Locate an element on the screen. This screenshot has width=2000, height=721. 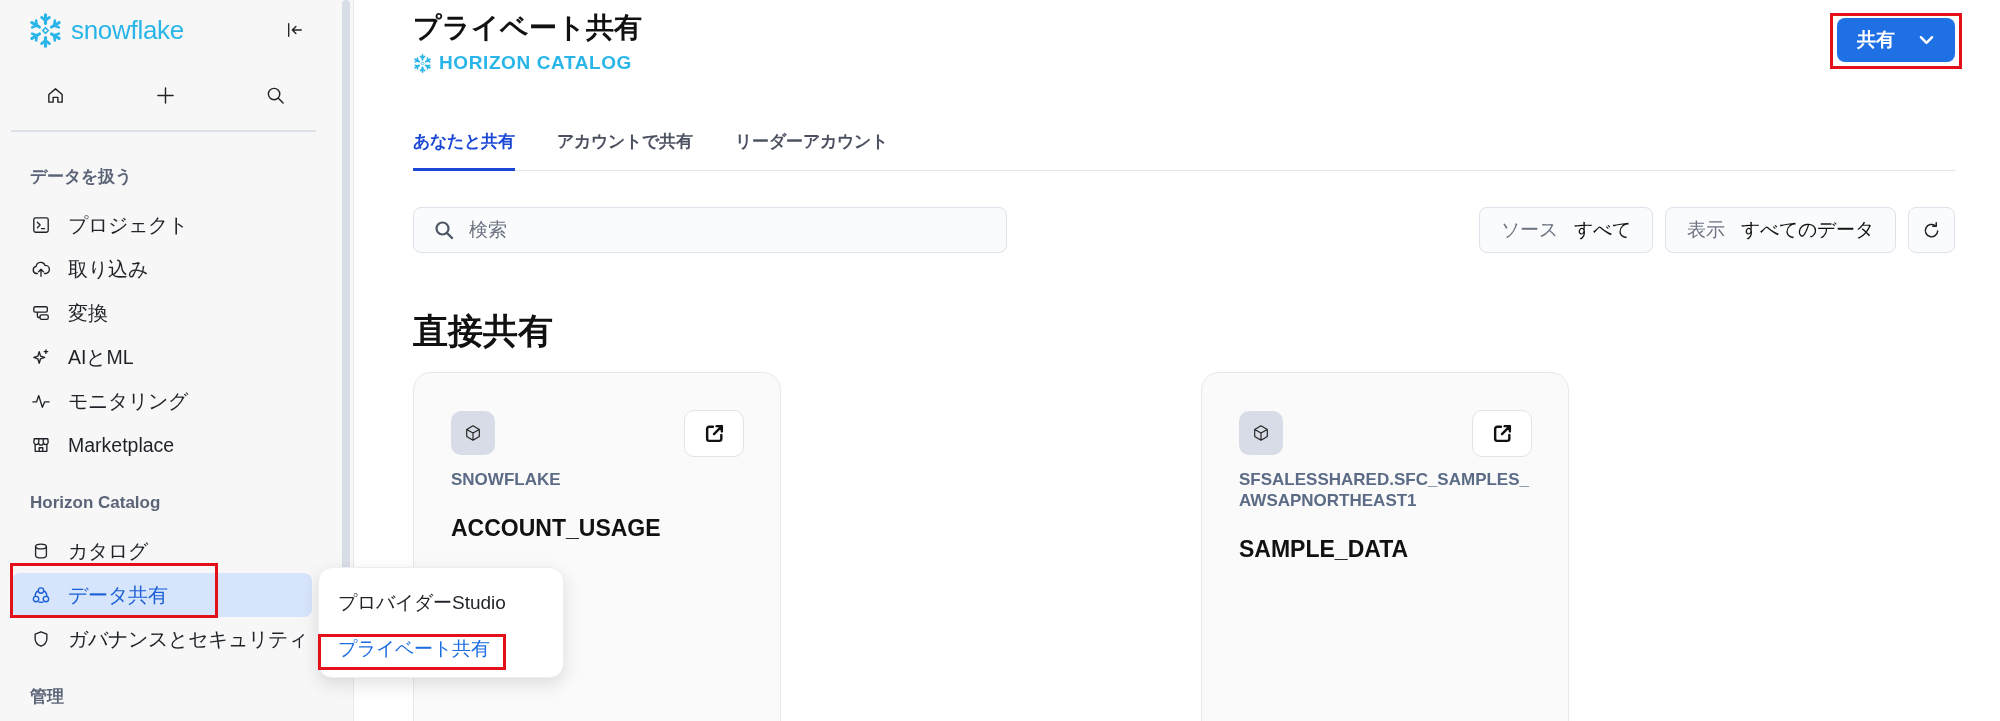
catalog-label: HORIZON CATALOG is located at coordinates (535, 63).